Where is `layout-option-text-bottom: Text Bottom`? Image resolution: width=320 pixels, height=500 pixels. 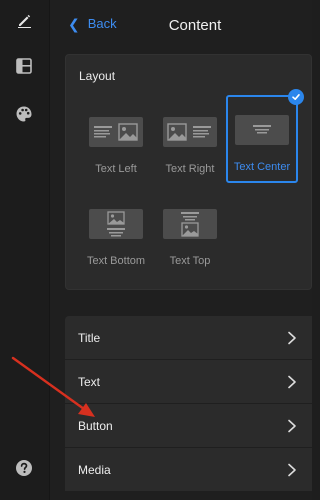 layout-option-text-bottom: Text Bottom is located at coordinates (116, 233).